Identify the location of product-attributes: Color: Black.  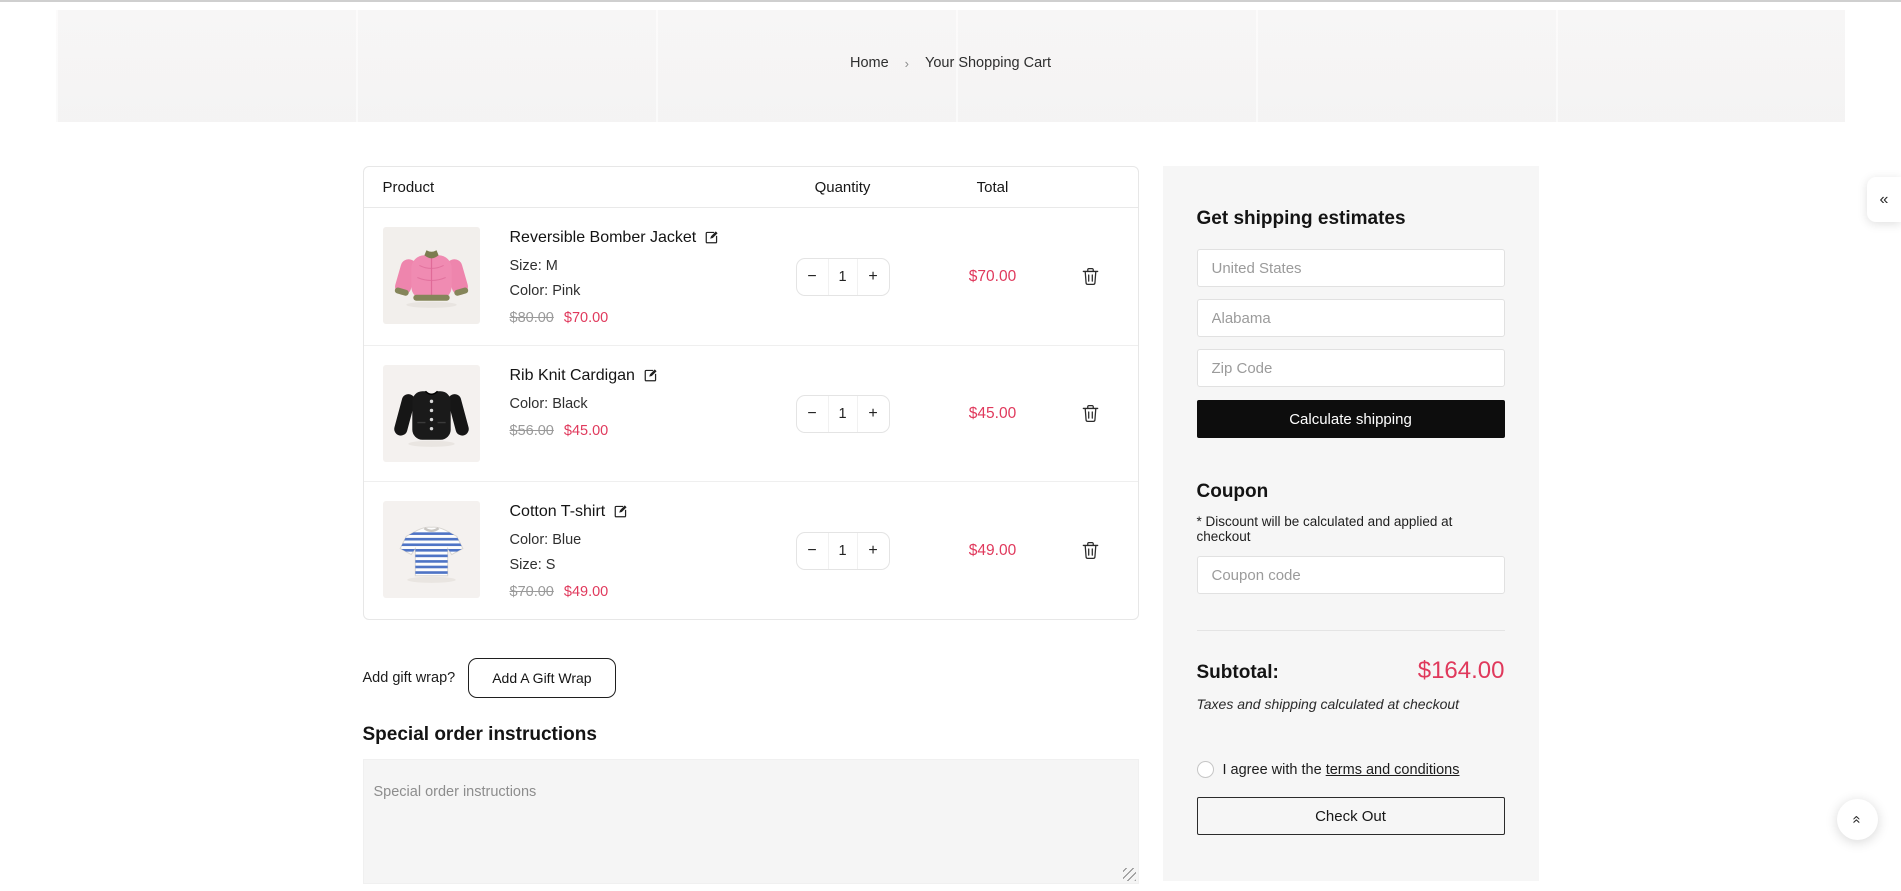
(584, 404).